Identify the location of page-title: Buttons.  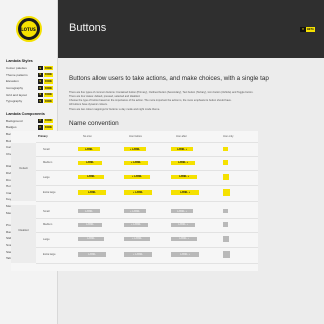
(88, 28).